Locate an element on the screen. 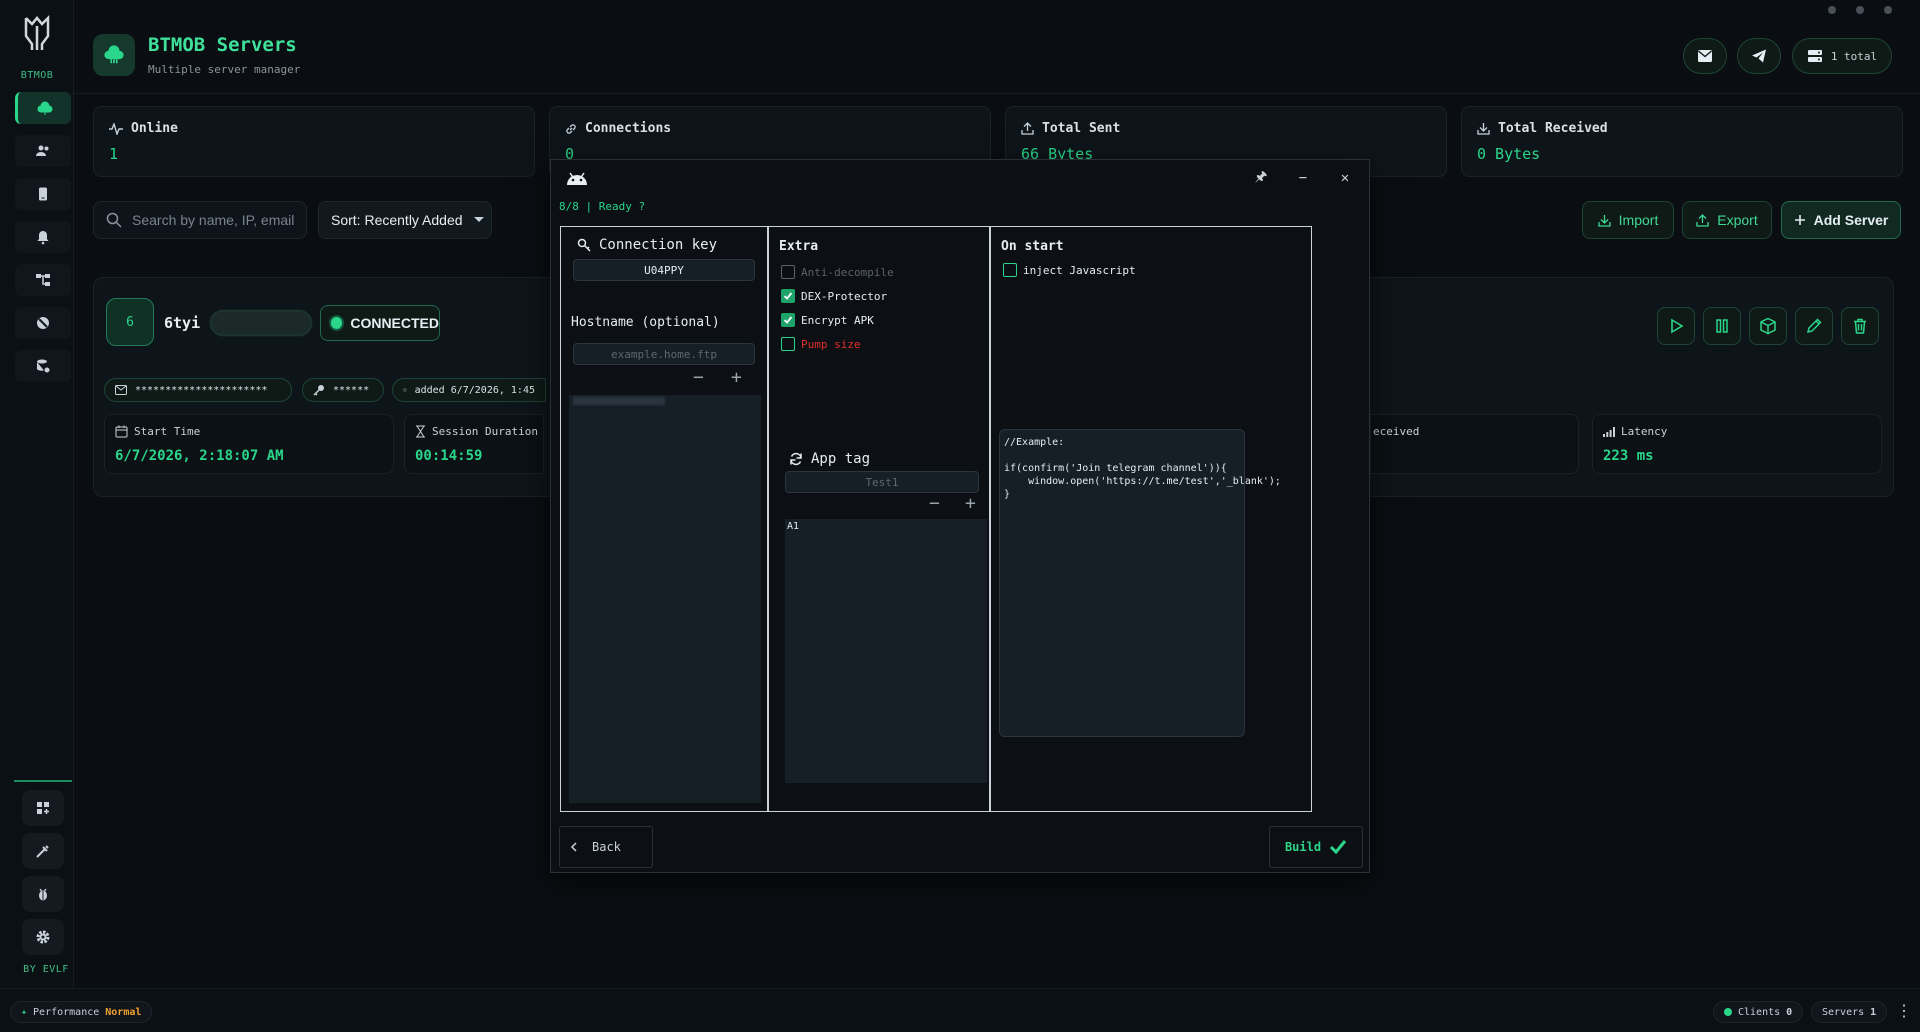 The image size is (1920, 1032). trash-icon is located at coordinates (1860, 326).